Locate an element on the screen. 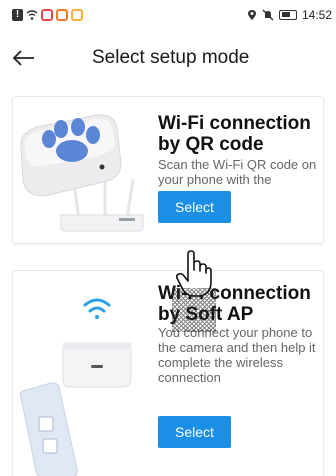  location-icon is located at coordinates (251, 15).